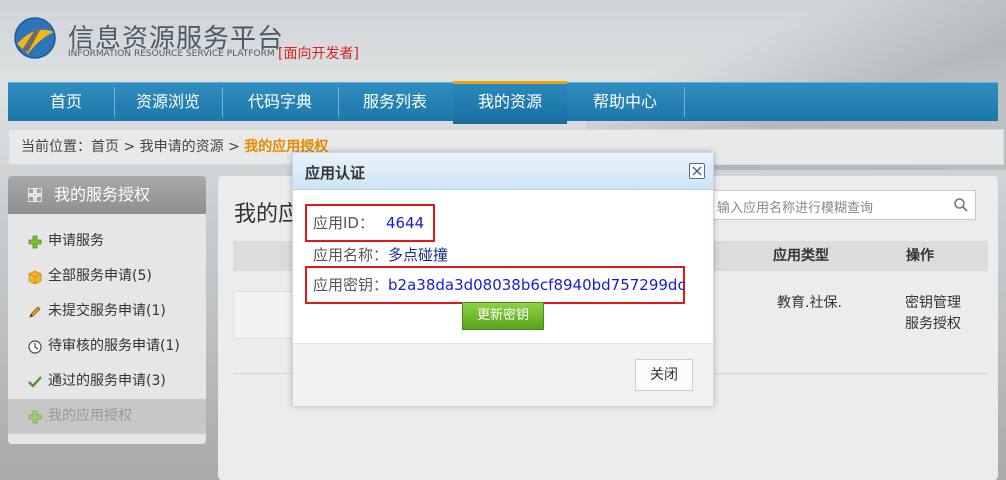 The width and height of the screenshot is (1006, 480). I want to click on sidebar-item-label: 我的应用授权, so click(90, 416).